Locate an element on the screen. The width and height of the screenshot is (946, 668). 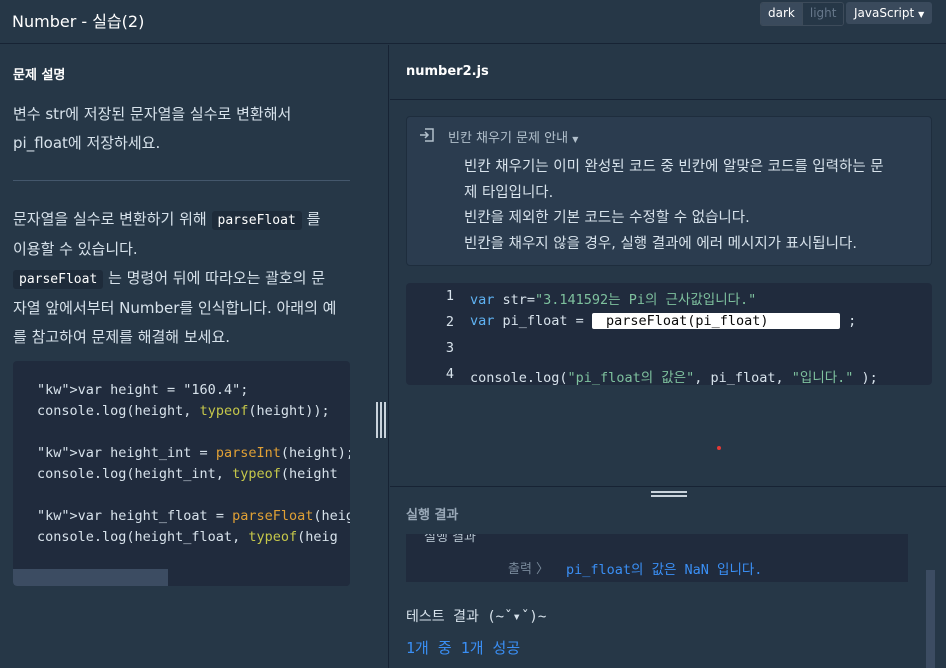
output-label: 출력 〉 is located at coordinates (529, 569).